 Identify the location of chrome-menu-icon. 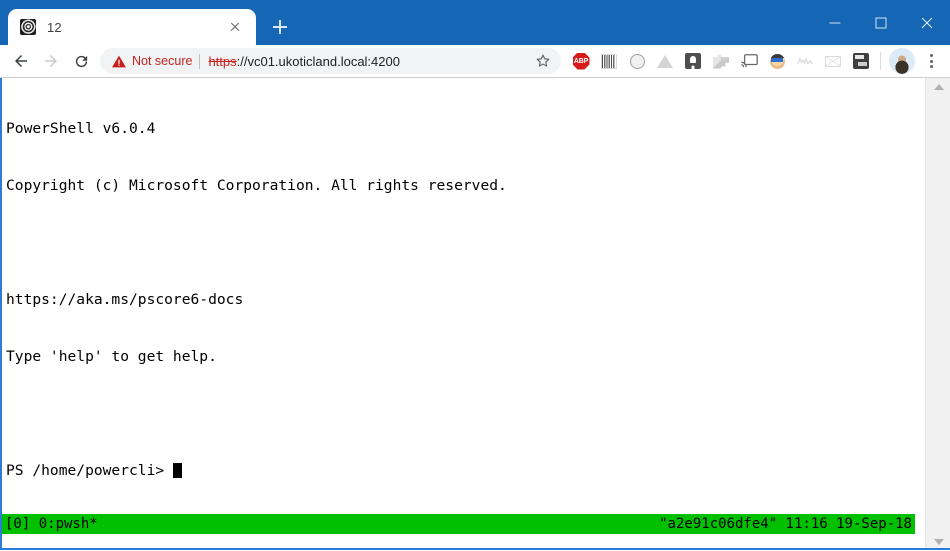
(931, 61).